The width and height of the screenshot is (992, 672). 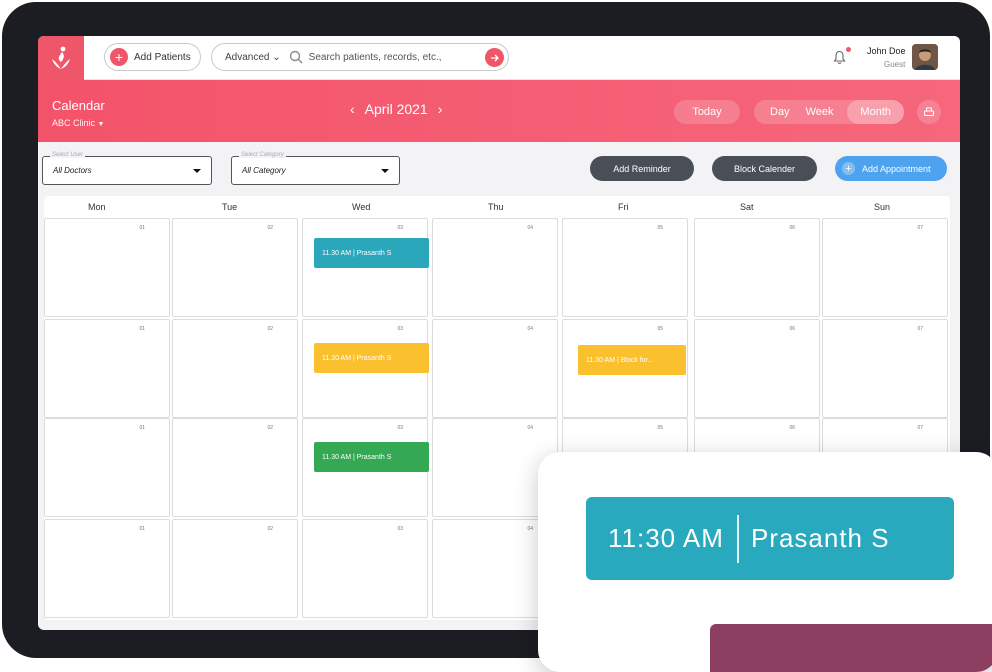 I want to click on month-navigator: ‹ April 2021 ›, so click(x=396, y=109).